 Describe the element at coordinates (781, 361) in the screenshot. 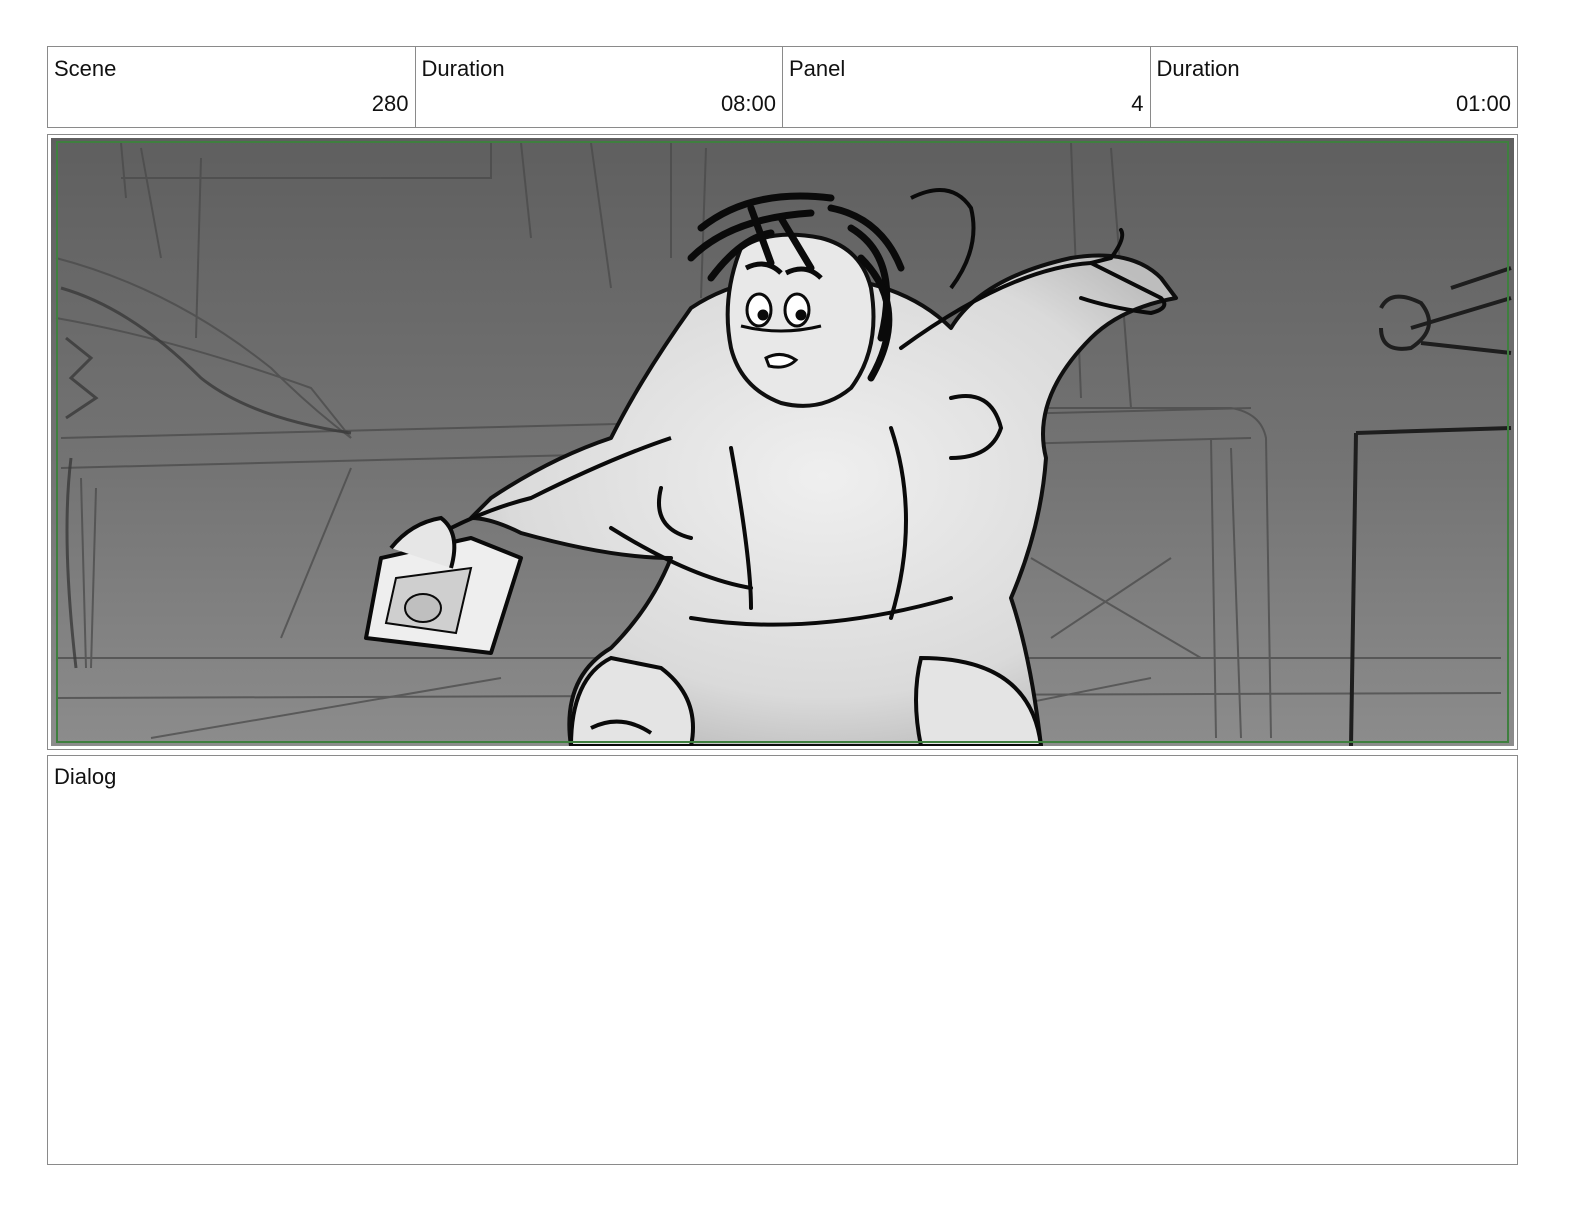

I see `figure-mouth` at that location.